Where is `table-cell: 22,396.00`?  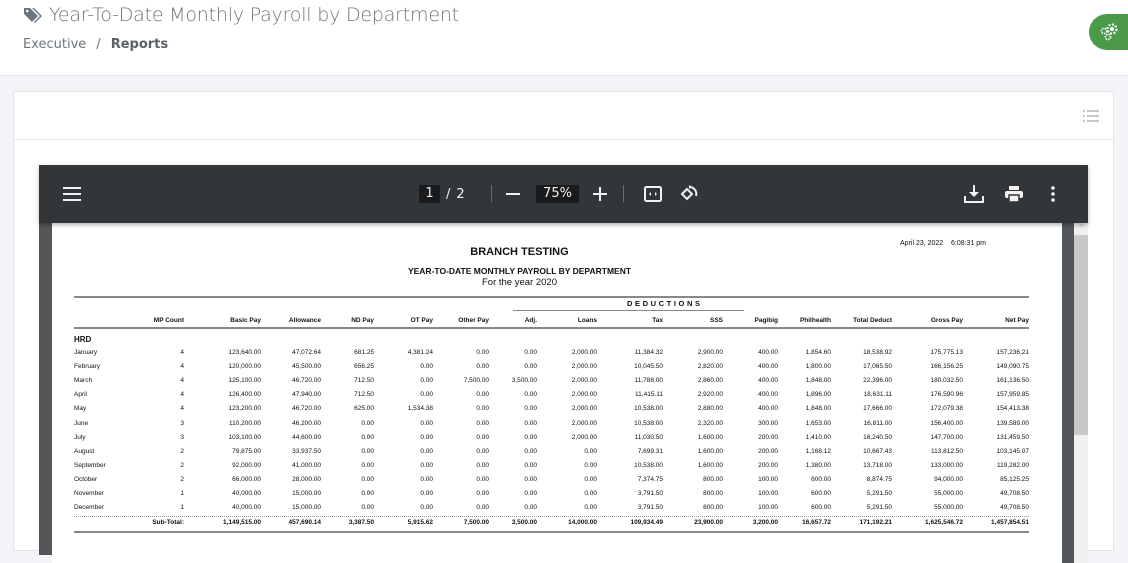
table-cell: 22,396.00 is located at coordinates (877, 381).